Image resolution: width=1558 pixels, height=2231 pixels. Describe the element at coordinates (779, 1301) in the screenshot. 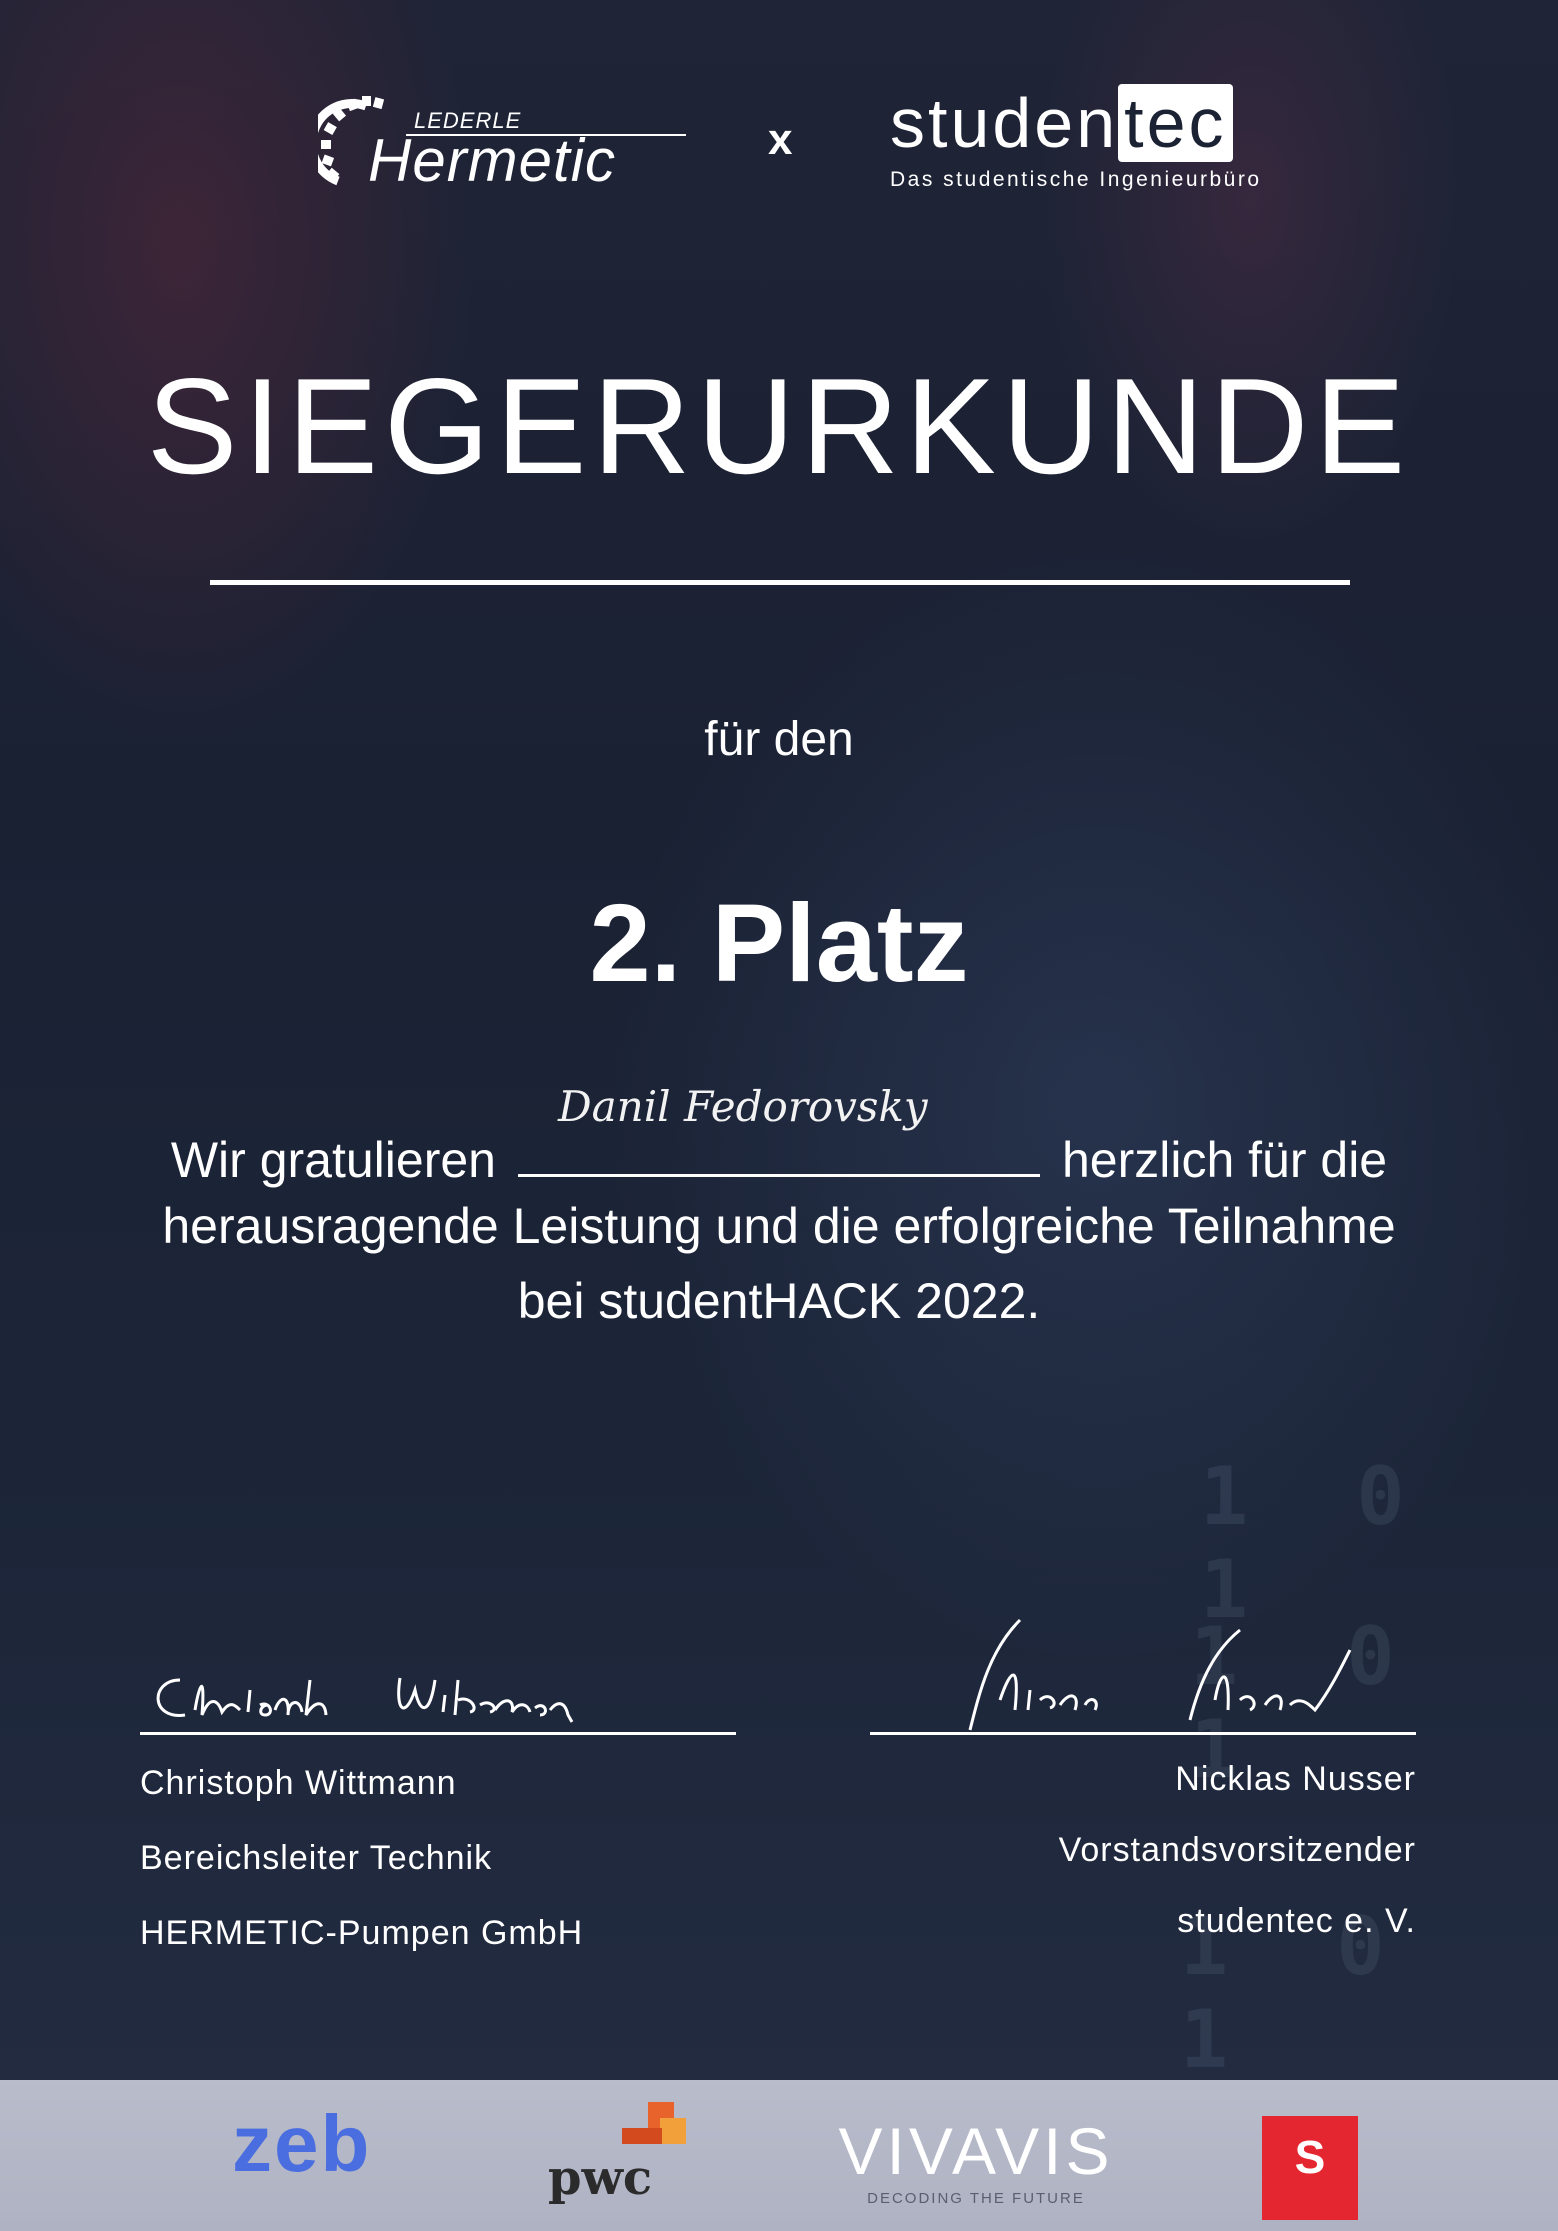

I see `congratulation-line-3: bei studentHACK 2022.` at that location.